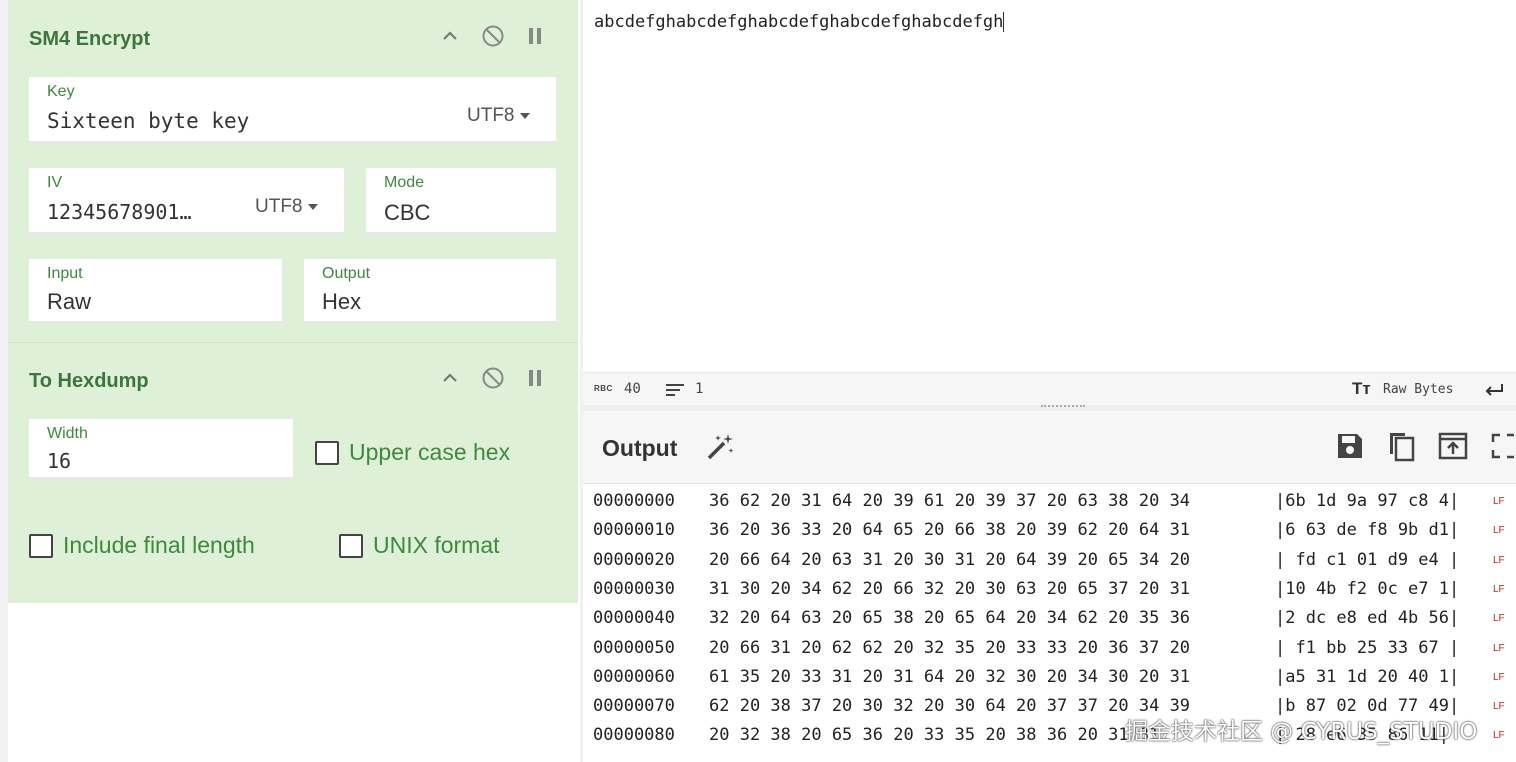 This screenshot has height=762, width=1516. I want to click on key-encoding-dropdown: UTF8, so click(498, 116).